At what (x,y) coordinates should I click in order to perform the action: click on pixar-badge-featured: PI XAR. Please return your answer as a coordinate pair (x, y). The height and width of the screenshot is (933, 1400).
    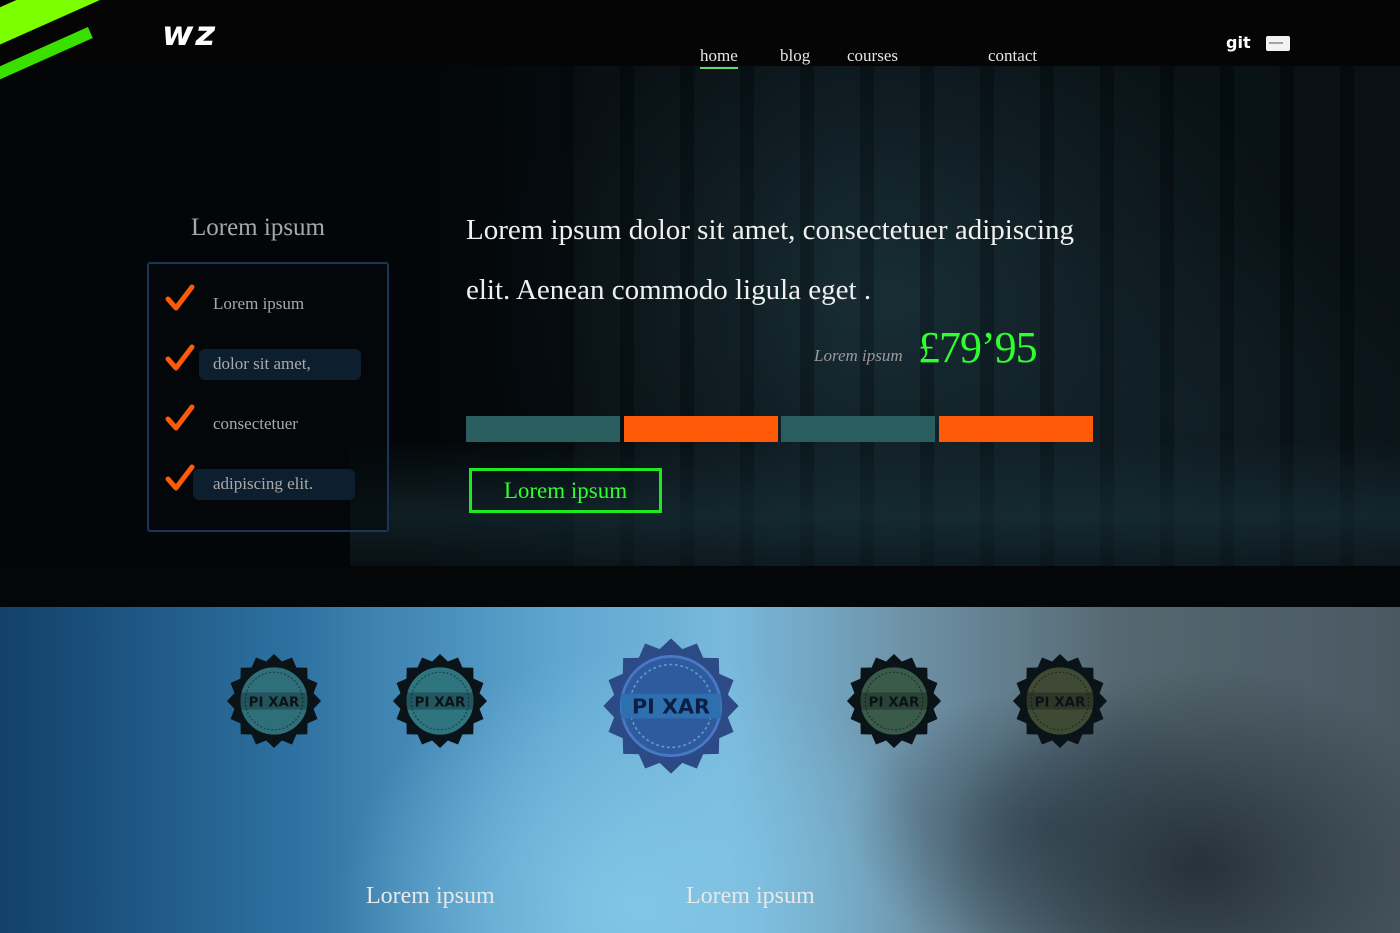
    Looking at the image, I should click on (671, 706).